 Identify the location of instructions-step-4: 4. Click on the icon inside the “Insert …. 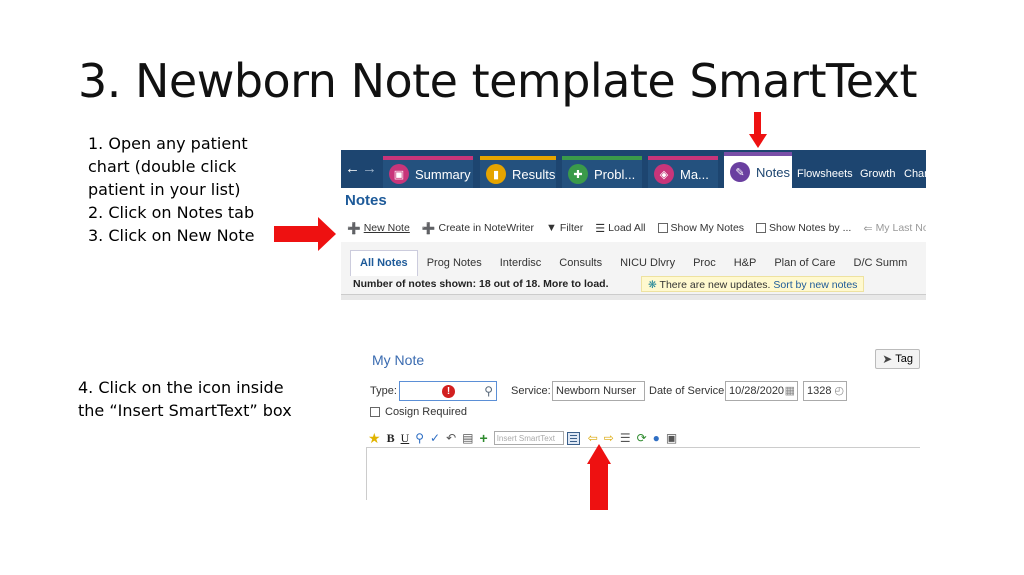
(185, 399).